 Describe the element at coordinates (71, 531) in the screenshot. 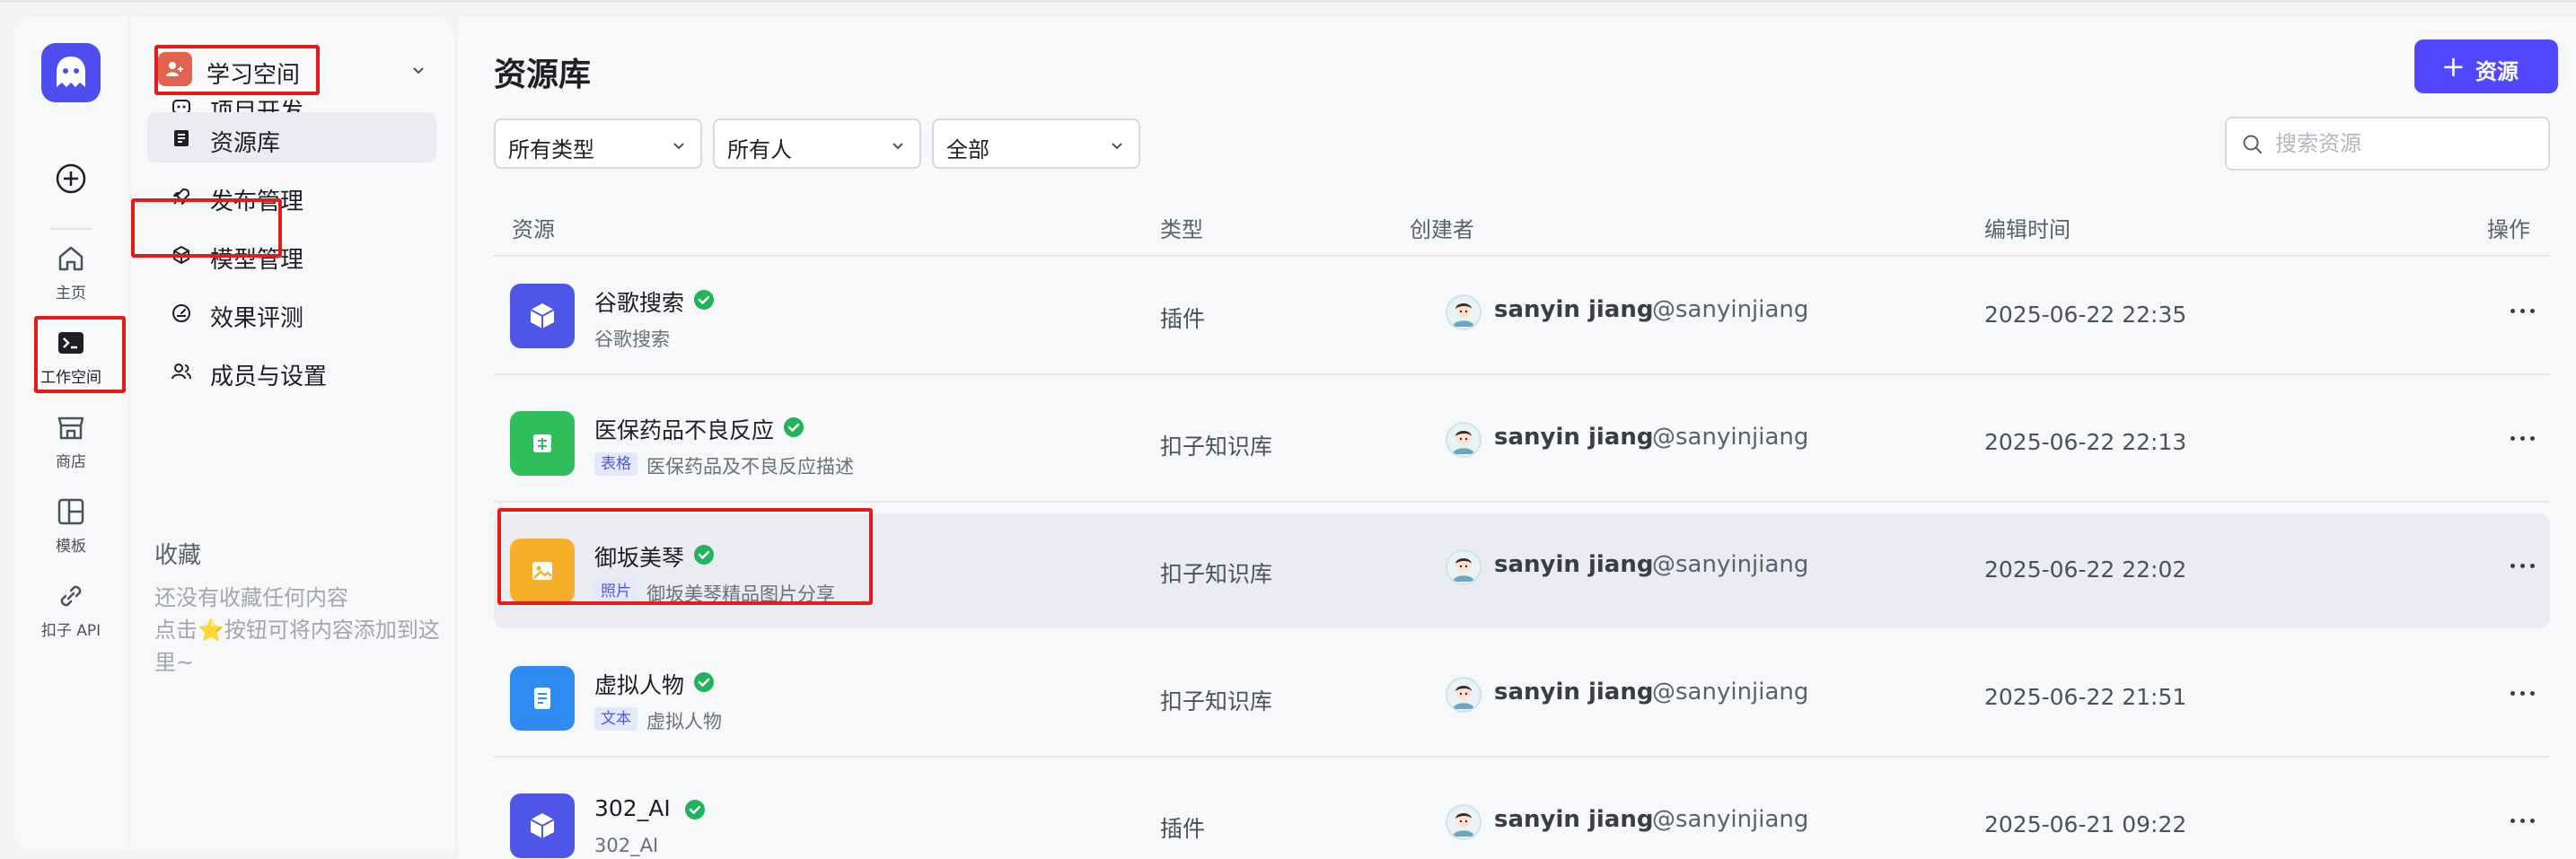

I see `rail-item-templates: 模板` at that location.